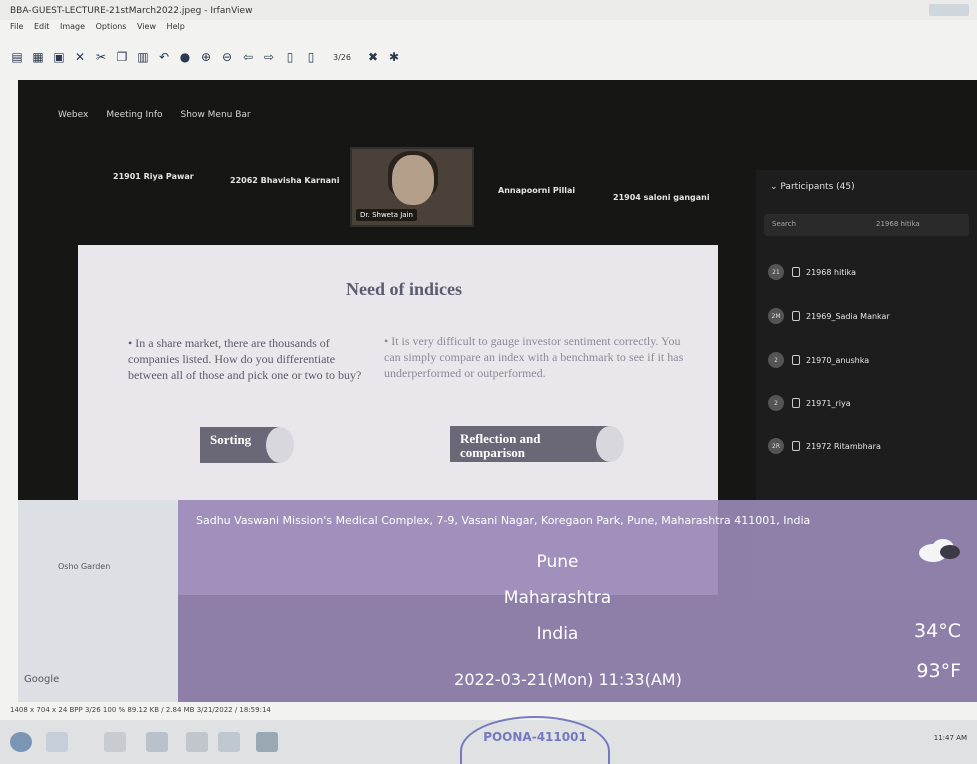 The image size is (977, 764). Describe the element at coordinates (111, 26) in the screenshot. I see `menu-options: Options` at that location.